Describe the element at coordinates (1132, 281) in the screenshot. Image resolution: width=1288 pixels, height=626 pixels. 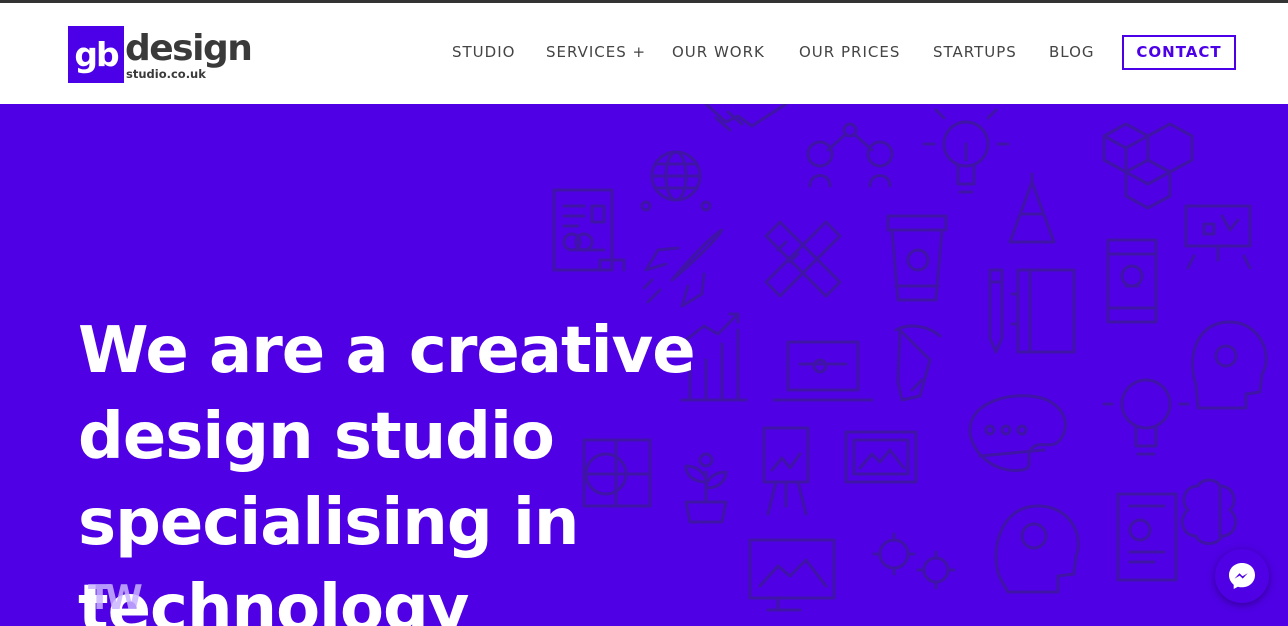
I see `smartphone-icon` at that location.